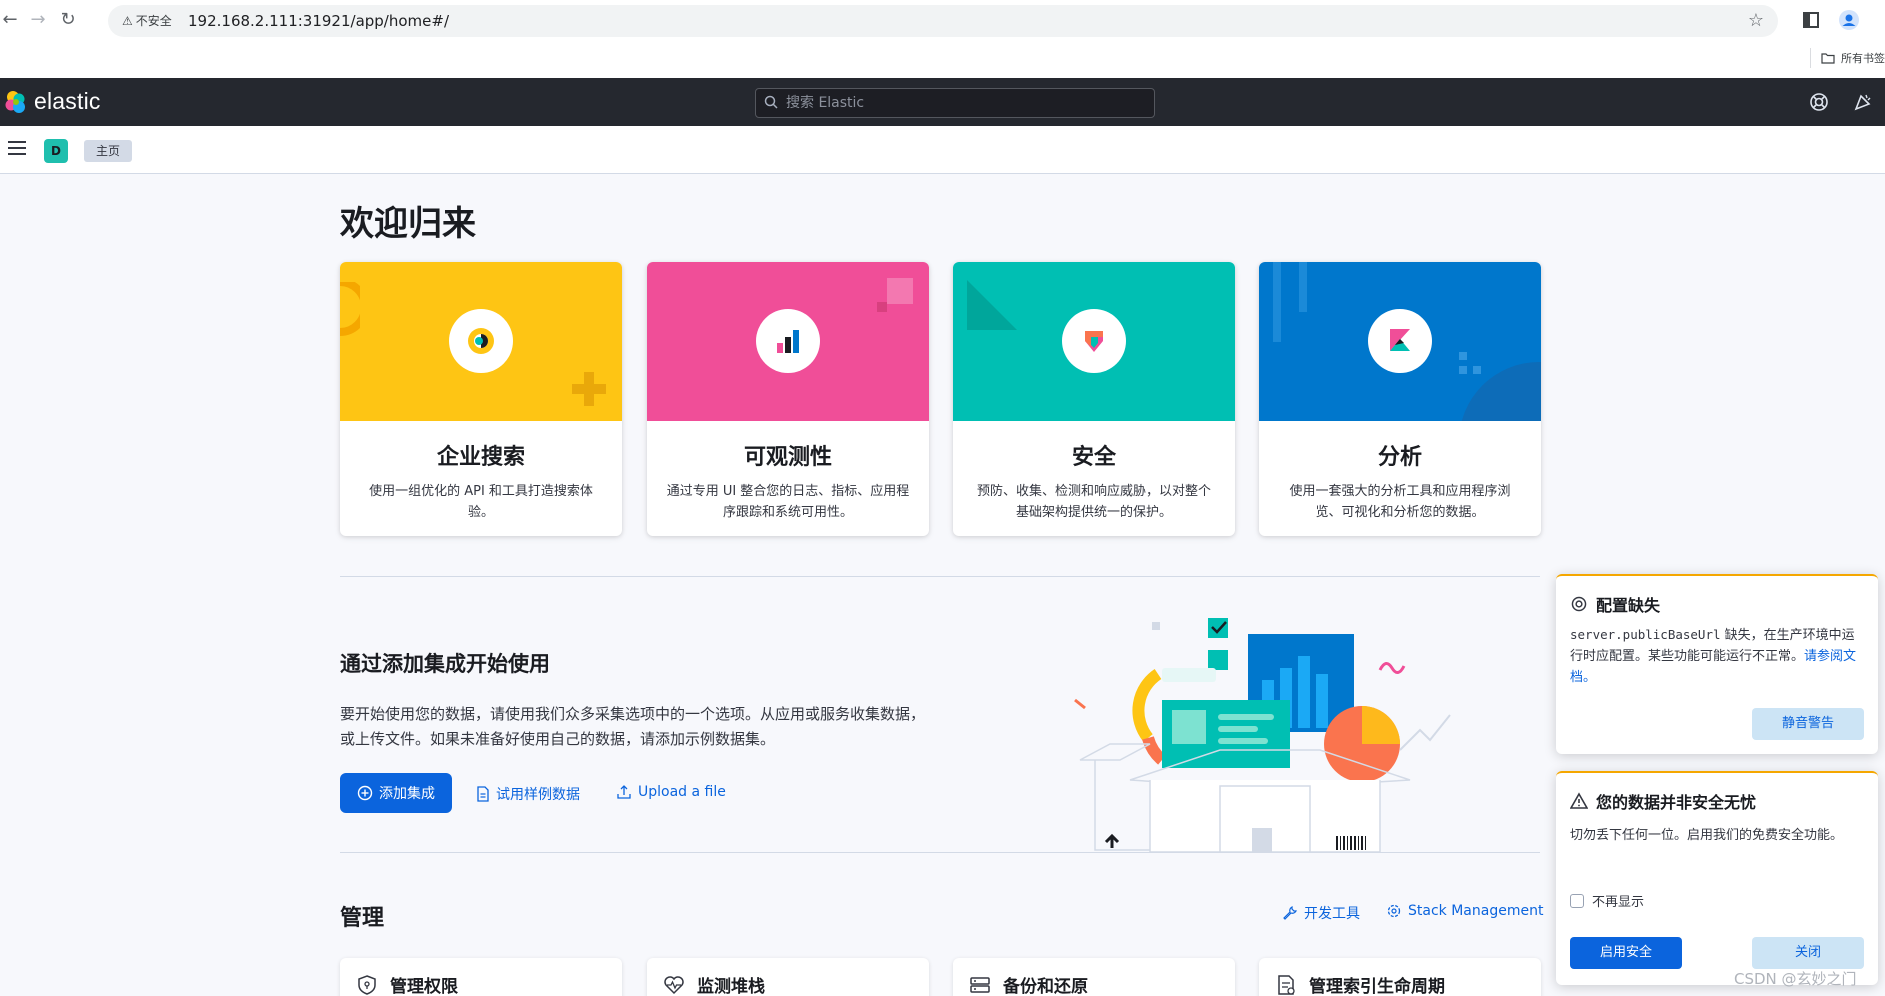 Image resolution: width=1885 pixels, height=996 pixels. I want to click on add-integrations-button: 添加集成, so click(396, 793).